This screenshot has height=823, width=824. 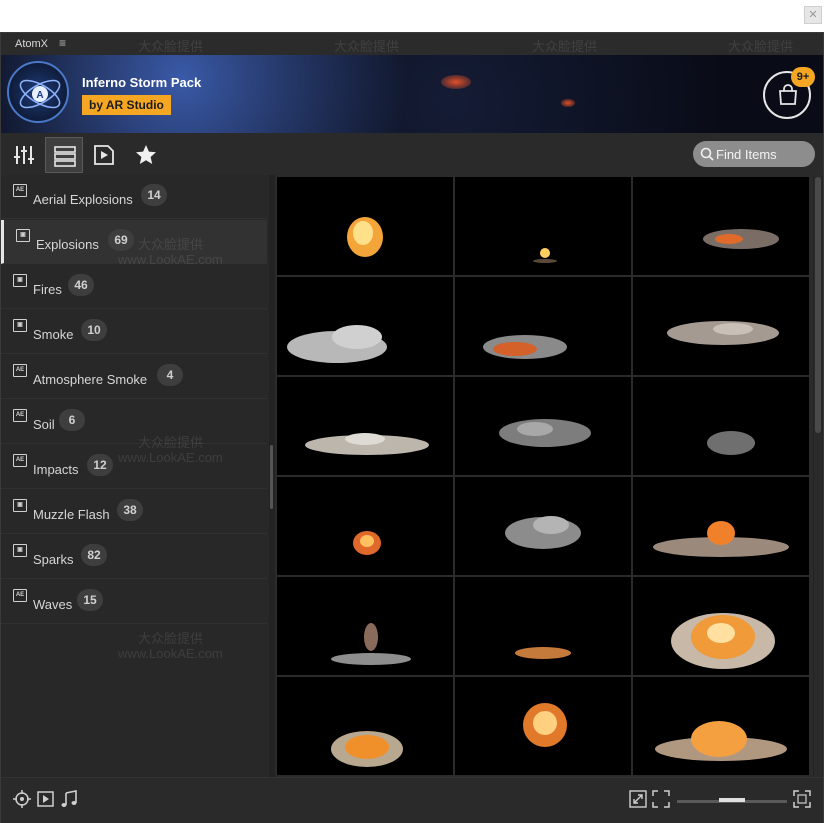 I want to click on panel-tab-title: AtomX, so click(x=31, y=44).